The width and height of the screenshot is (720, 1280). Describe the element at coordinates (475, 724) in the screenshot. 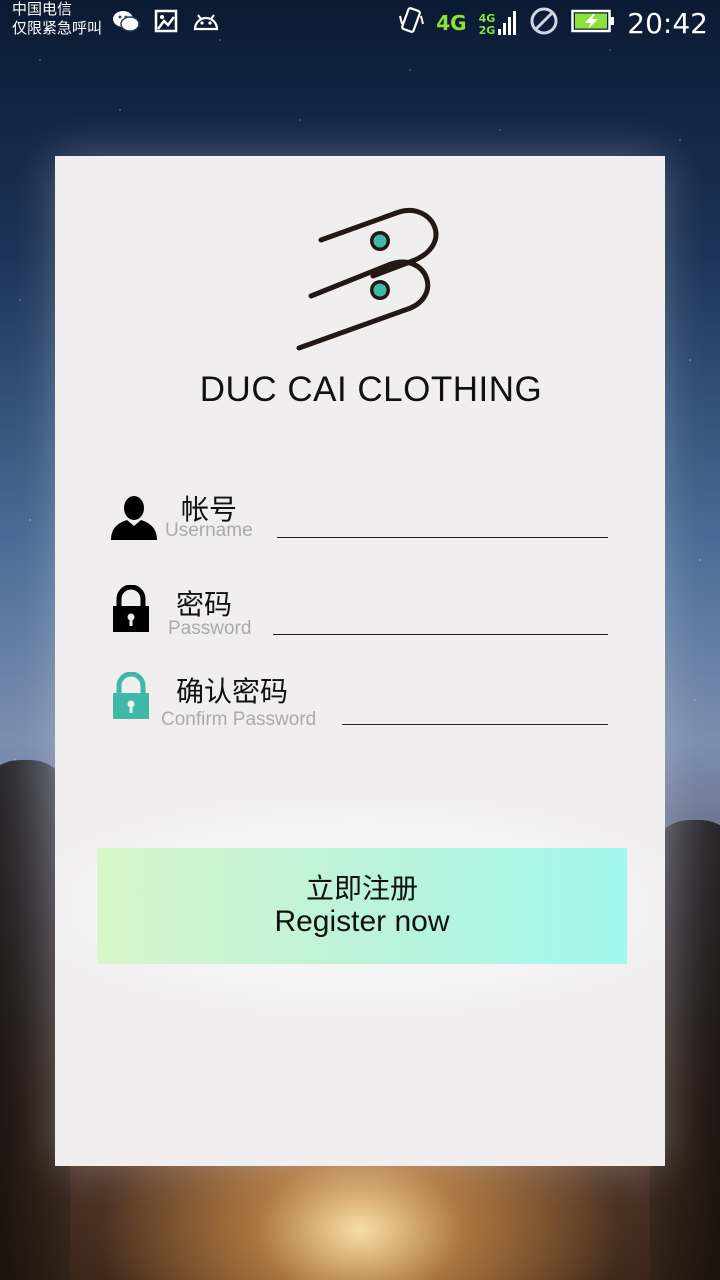

I see `confirm-password-underline` at that location.